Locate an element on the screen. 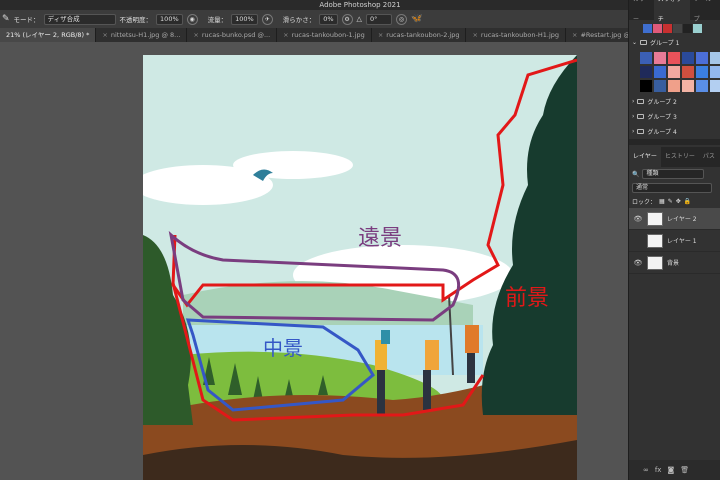 The image size is (720, 480). opacity-input: 100% is located at coordinates (169, 19).